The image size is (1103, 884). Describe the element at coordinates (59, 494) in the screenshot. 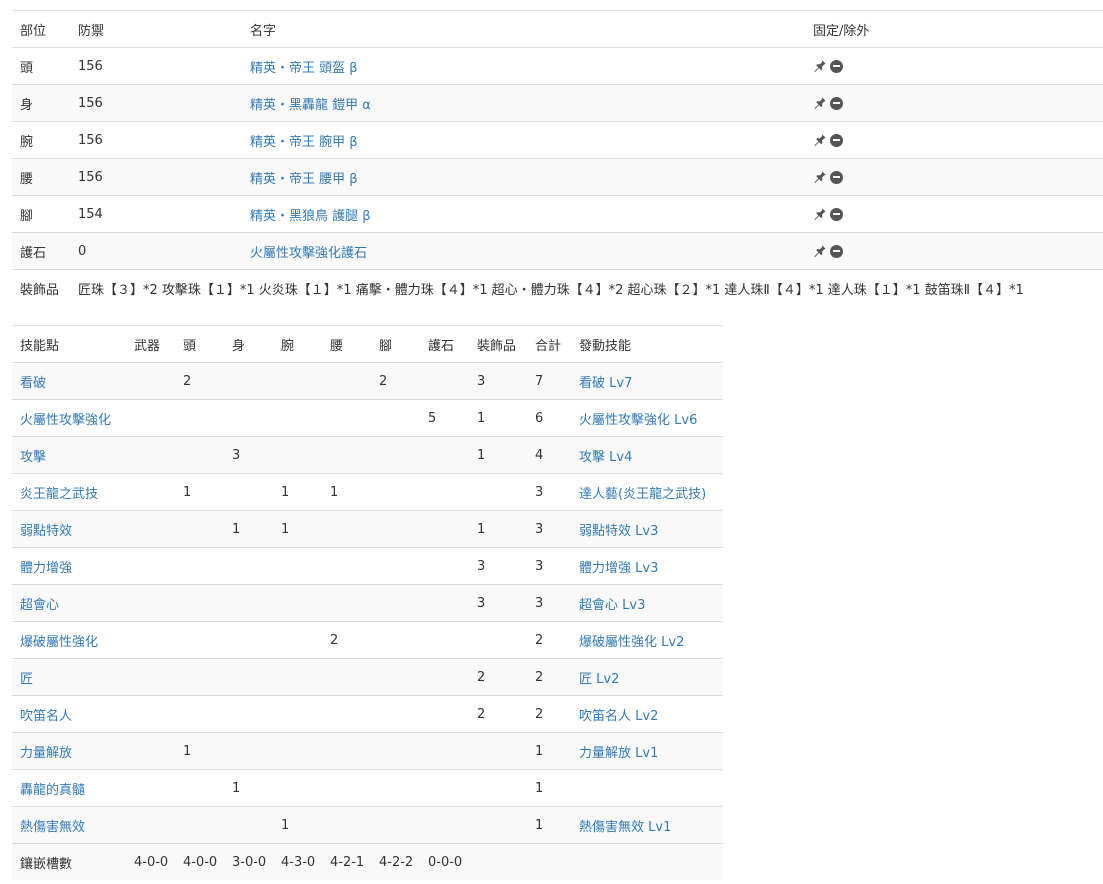

I see `skill-name-link: 炎王龍之武技` at that location.